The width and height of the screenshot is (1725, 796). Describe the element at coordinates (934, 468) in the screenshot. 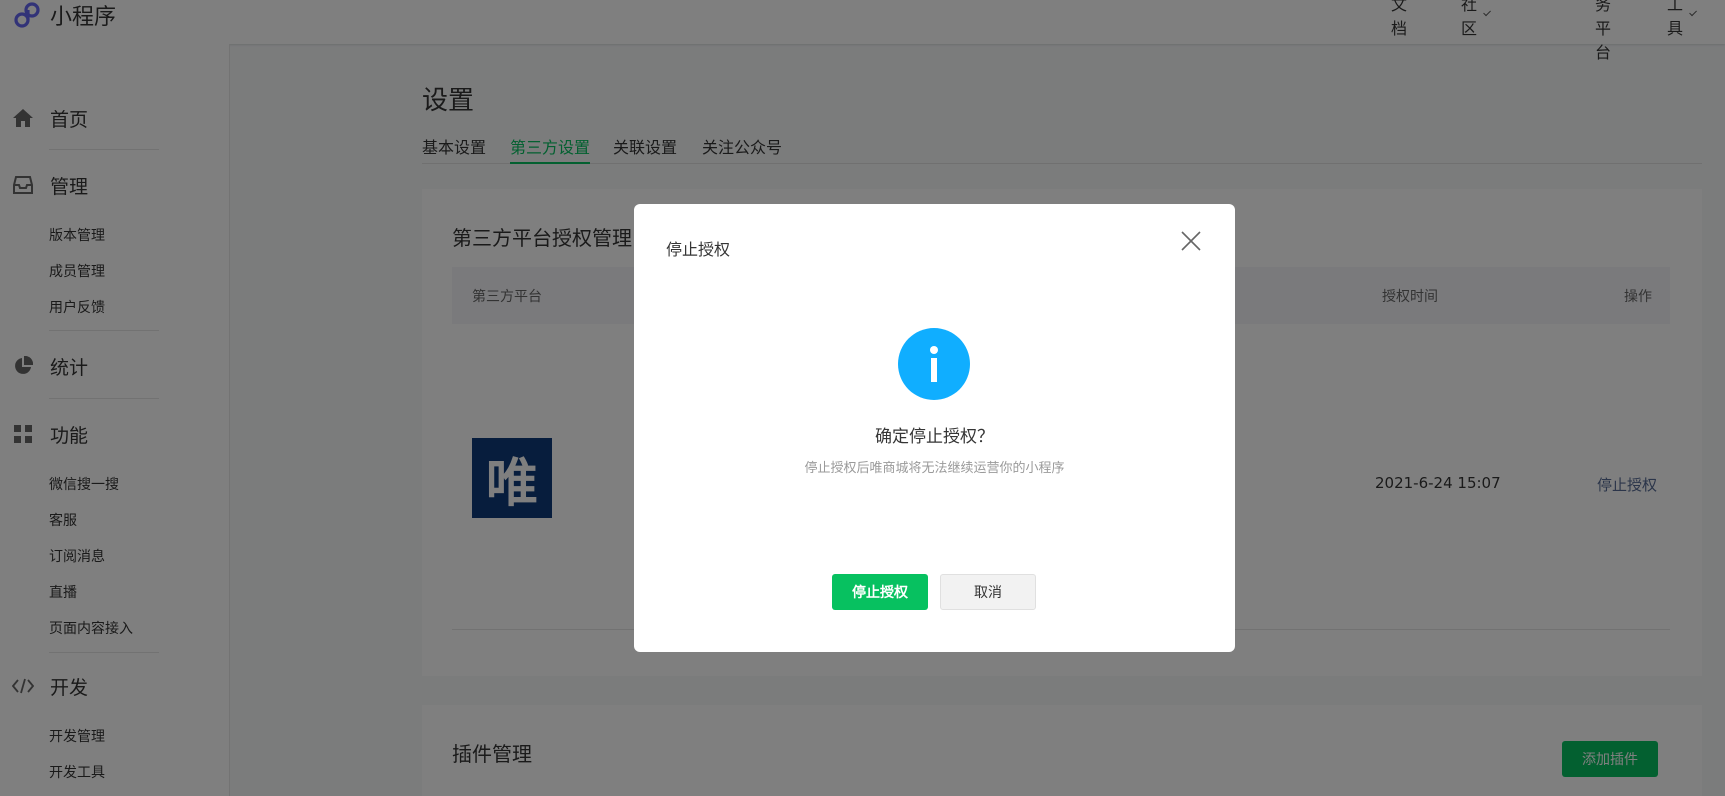

I see `dialog-description: 停止授权后唯商城将无法继续运营你的小程序` at that location.